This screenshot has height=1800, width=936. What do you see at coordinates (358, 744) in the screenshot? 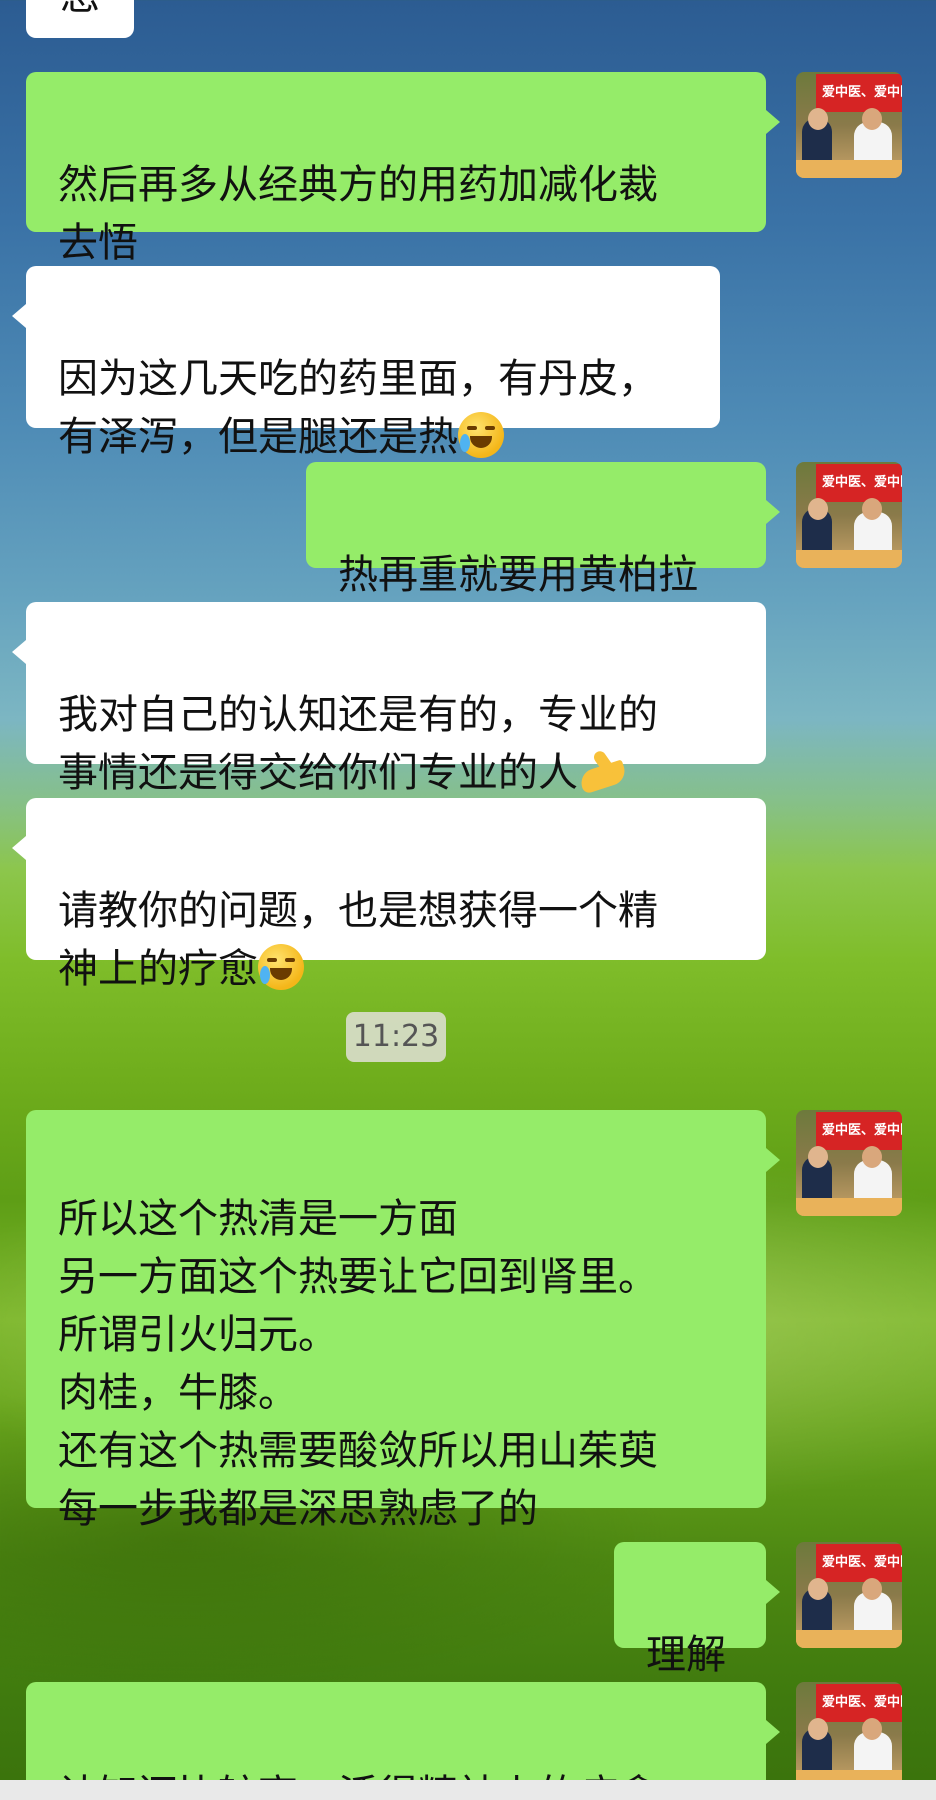
I see `message-text: 我对自己的认知还是有的，专业的 事情还是得交给你们专业的人` at bounding box center [358, 744].